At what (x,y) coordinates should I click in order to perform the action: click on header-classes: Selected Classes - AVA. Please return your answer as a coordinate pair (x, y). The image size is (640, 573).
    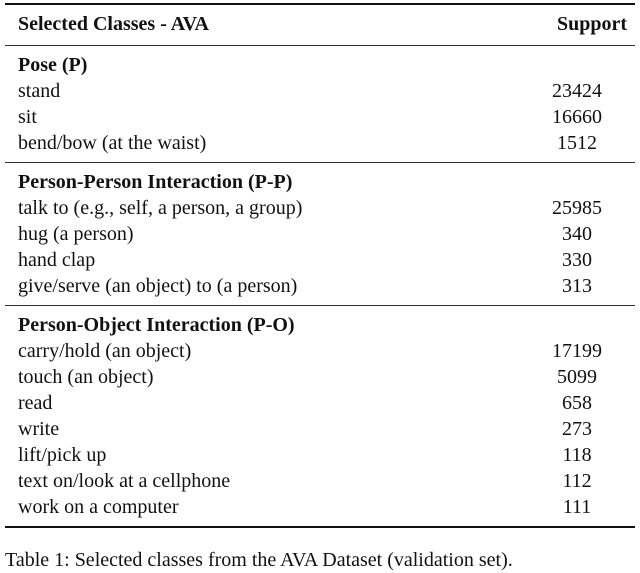
    Looking at the image, I should click on (113, 24).